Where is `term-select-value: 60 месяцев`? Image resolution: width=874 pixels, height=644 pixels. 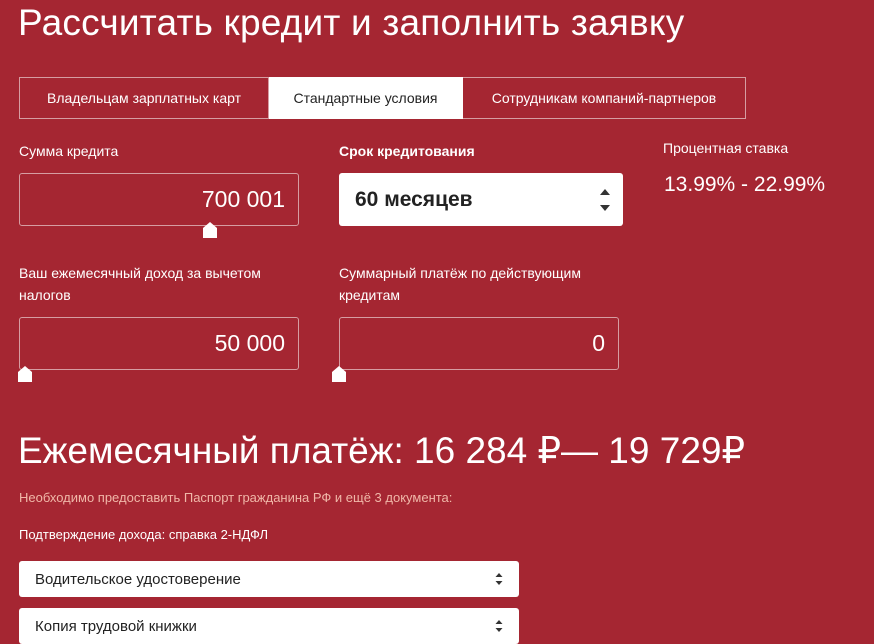 term-select-value: 60 месяцев is located at coordinates (414, 199).